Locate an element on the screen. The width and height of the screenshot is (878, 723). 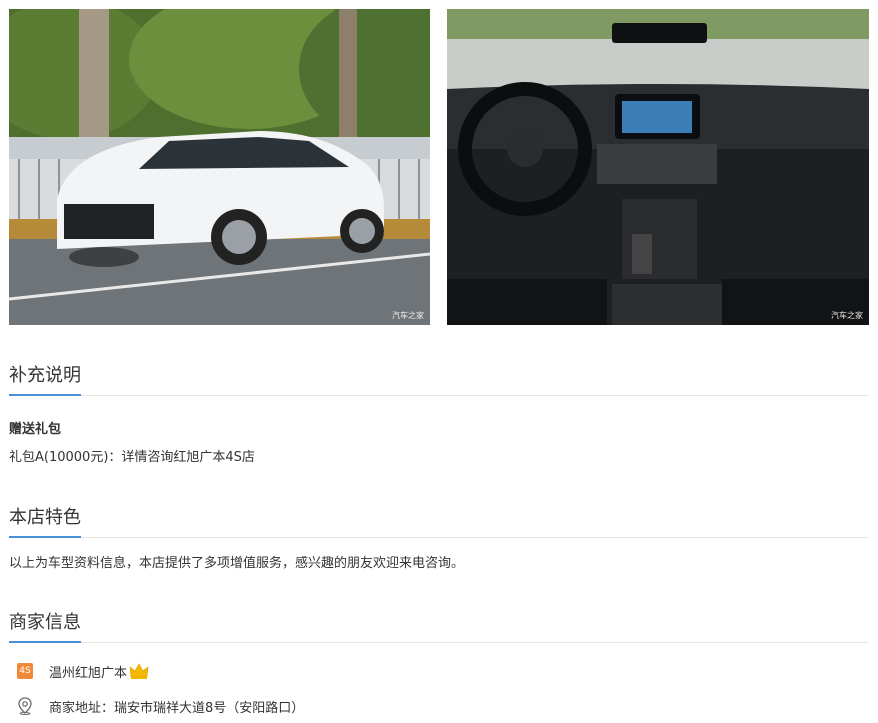
gift-detail: 礼包A(10000元)：详情咨询红旭广本4S店 is located at coordinates (132, 457).